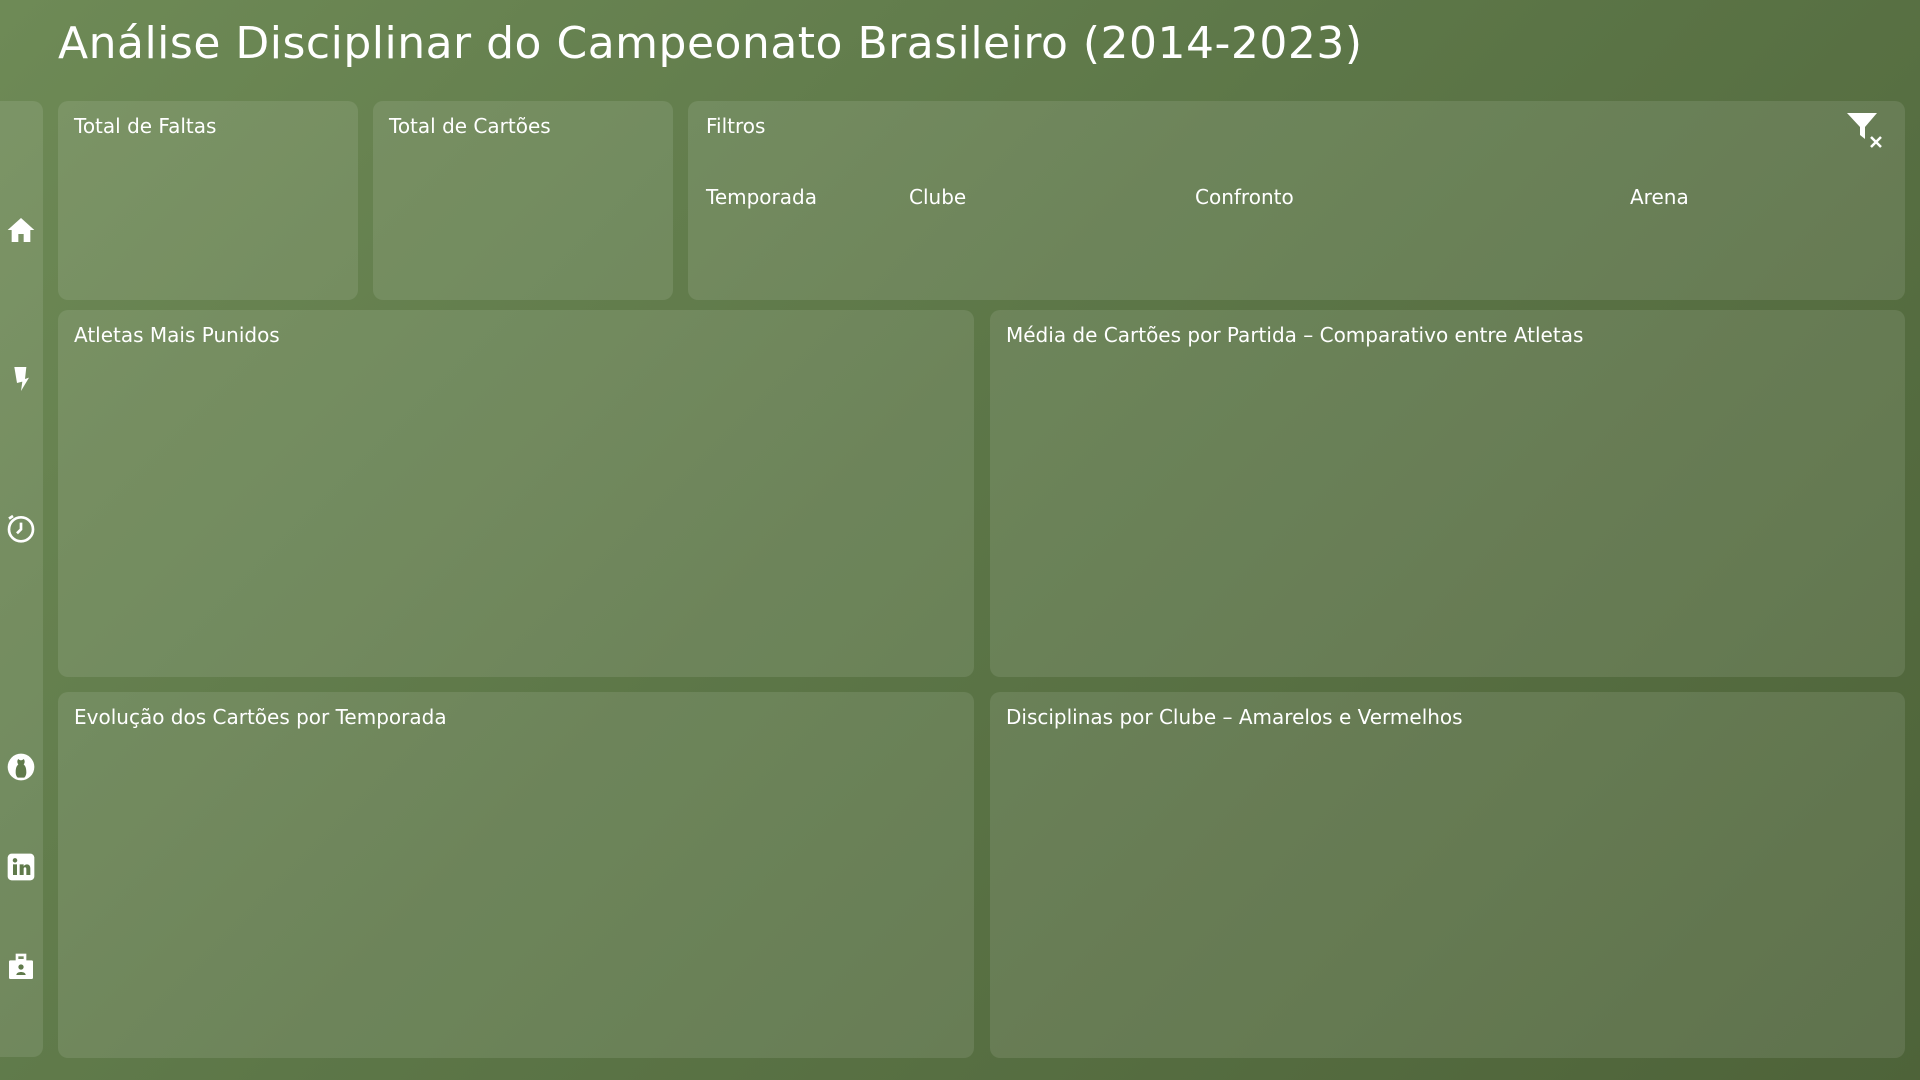 The width and height of the screenshot is (1920, 1080). What do you see at coordinates (21, 767) in the screenshot?
I see `github-icon` at bounding box center [21, 767].